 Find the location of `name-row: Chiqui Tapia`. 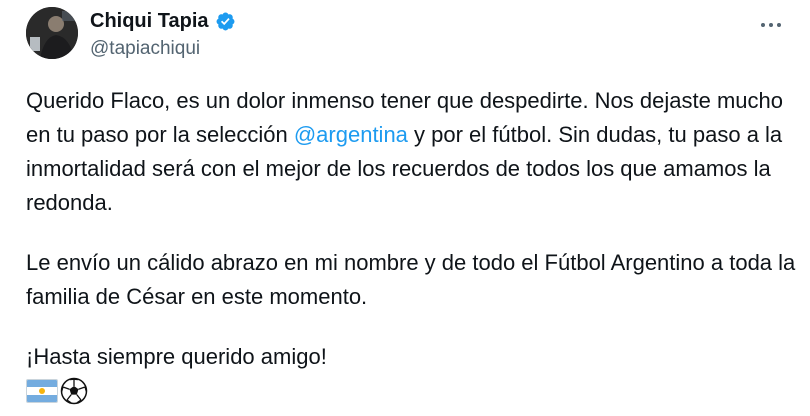

name-row: Chiqui Tapia is located at coordinates (163, 21).